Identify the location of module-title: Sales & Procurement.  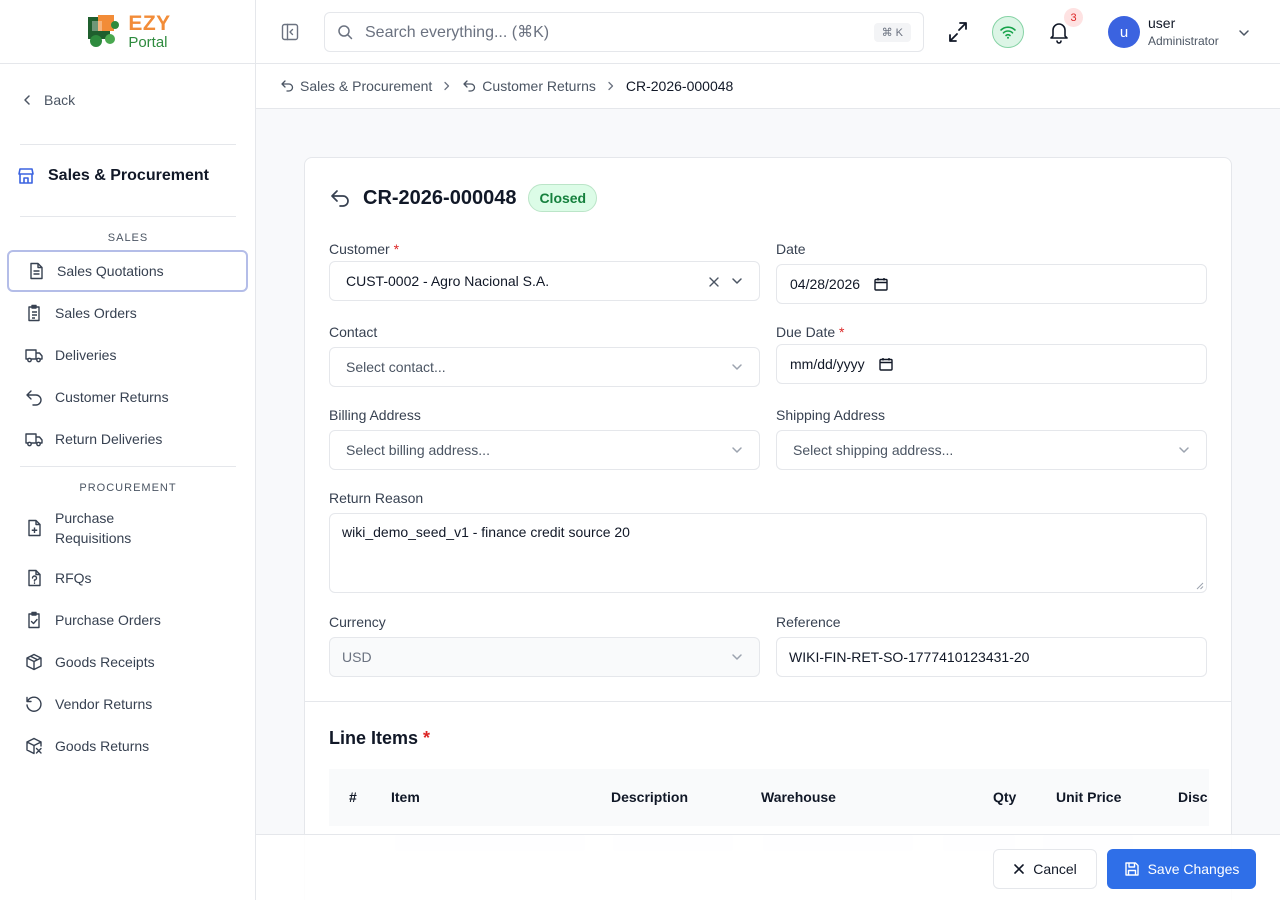
(112, 176).